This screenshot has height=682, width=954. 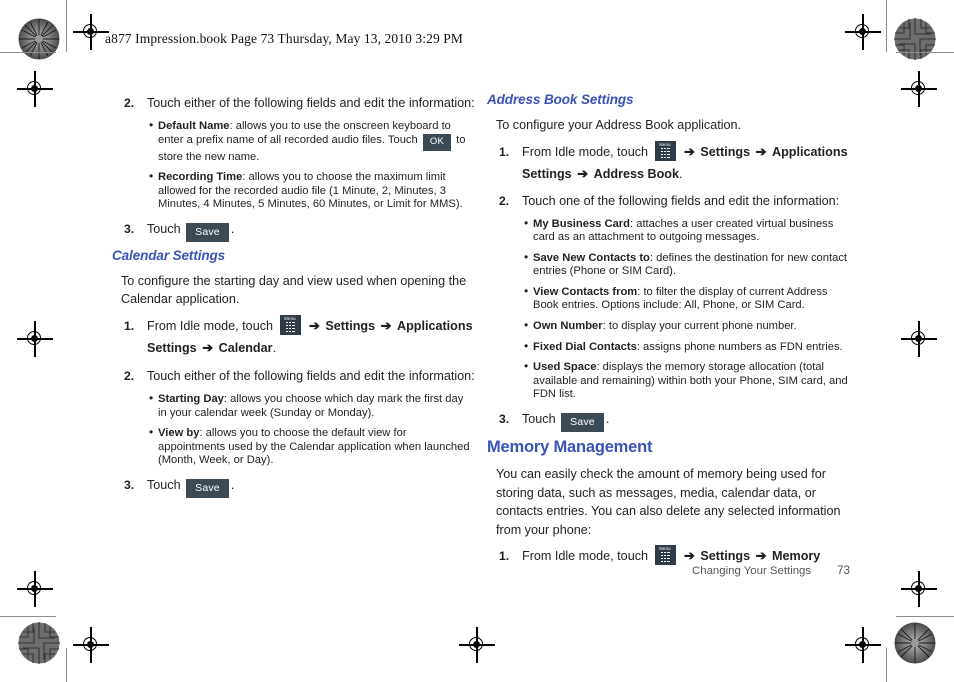 I want to click on trim-line-top-right, so click(x=925, y=52).